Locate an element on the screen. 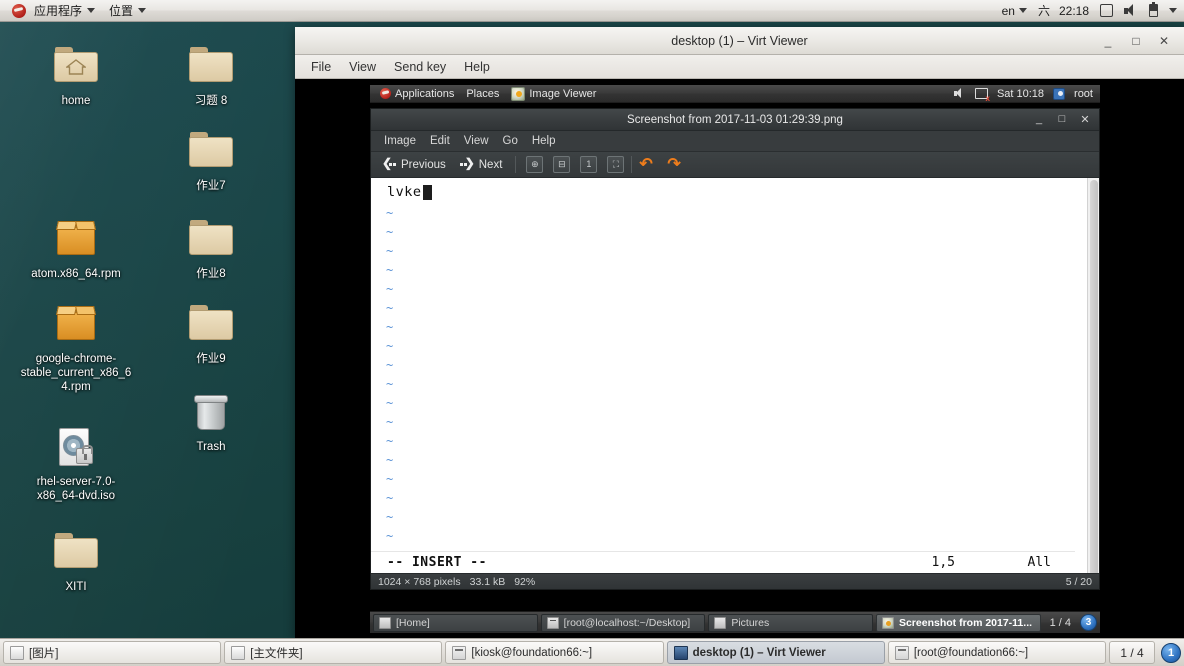  menu-send-key: Send key is located at coordinates (420, 67).